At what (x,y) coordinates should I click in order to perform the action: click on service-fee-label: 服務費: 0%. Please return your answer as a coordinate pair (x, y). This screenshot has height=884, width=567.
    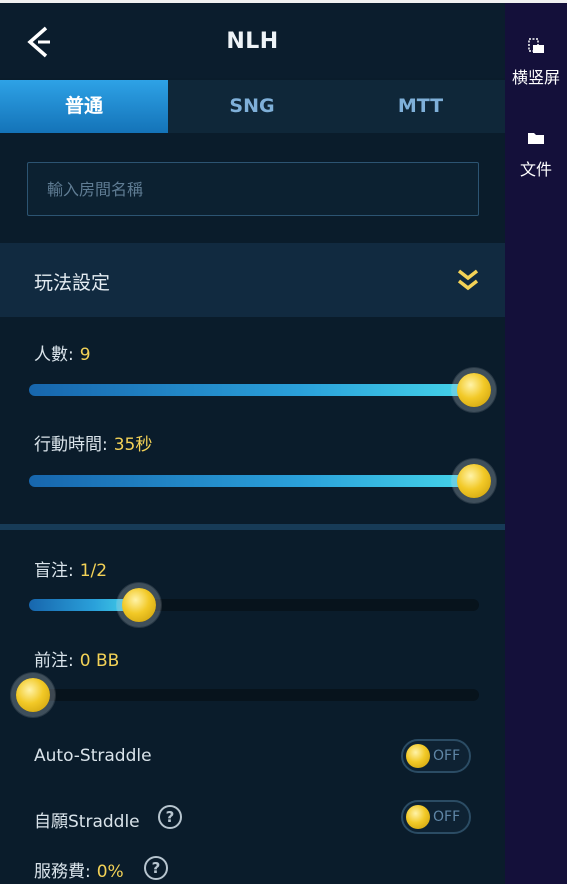
    Looking at the image, I should click on (79, 869).